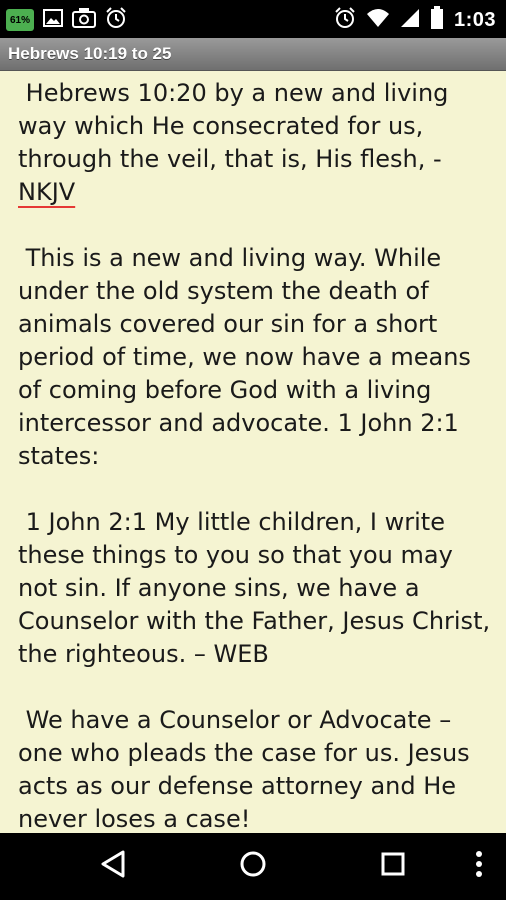 The height and width of the screenshot is (900, 506). Describe the element at coordinates (53, 20) in the screenshot. I see `image-icon` at that location.